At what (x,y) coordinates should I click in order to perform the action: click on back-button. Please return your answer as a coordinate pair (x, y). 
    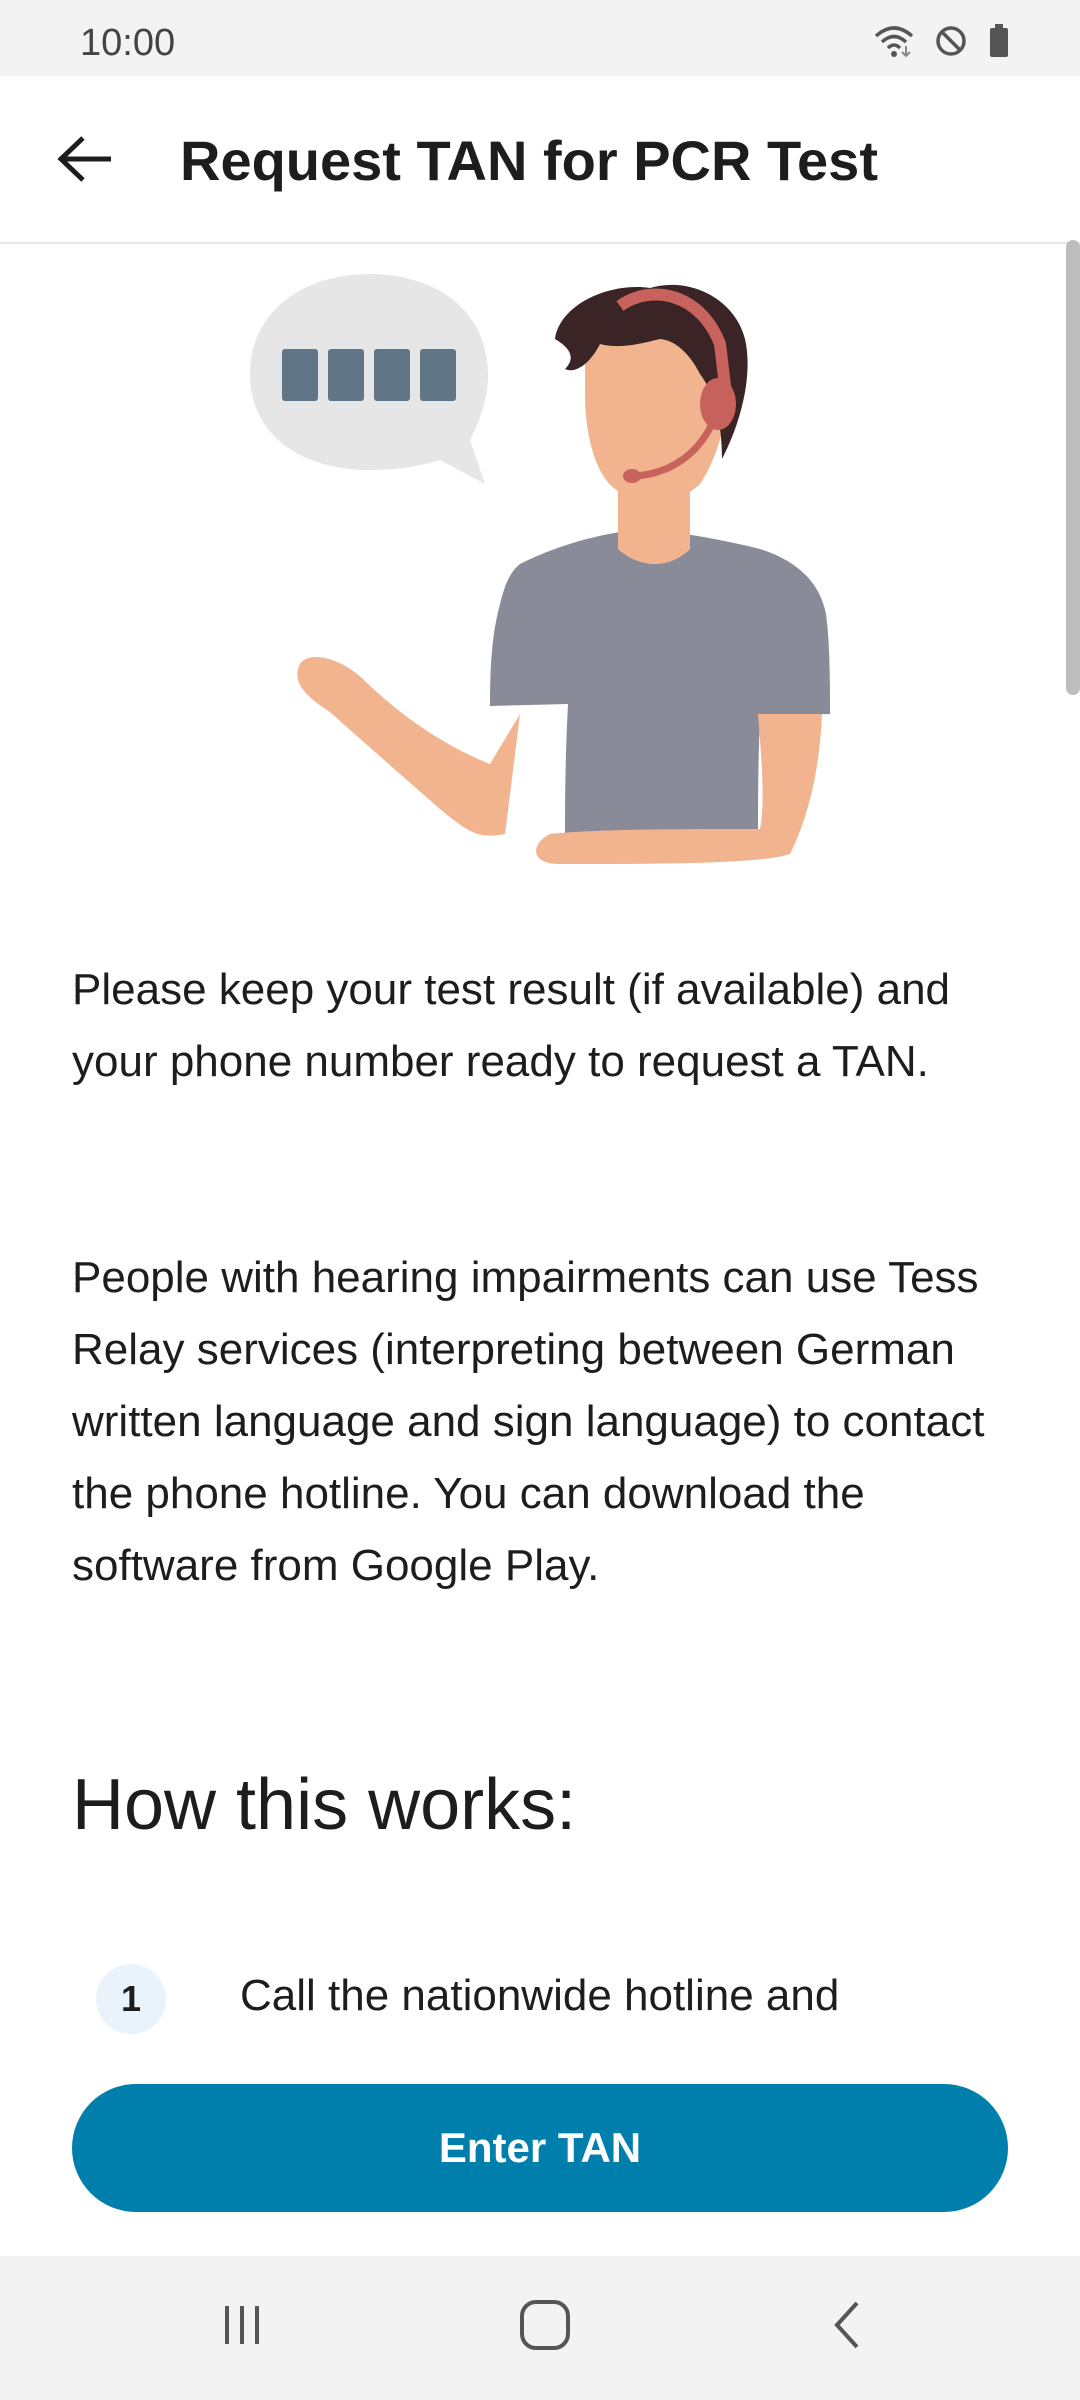
    Looking at the image, I should click on (85, 161).